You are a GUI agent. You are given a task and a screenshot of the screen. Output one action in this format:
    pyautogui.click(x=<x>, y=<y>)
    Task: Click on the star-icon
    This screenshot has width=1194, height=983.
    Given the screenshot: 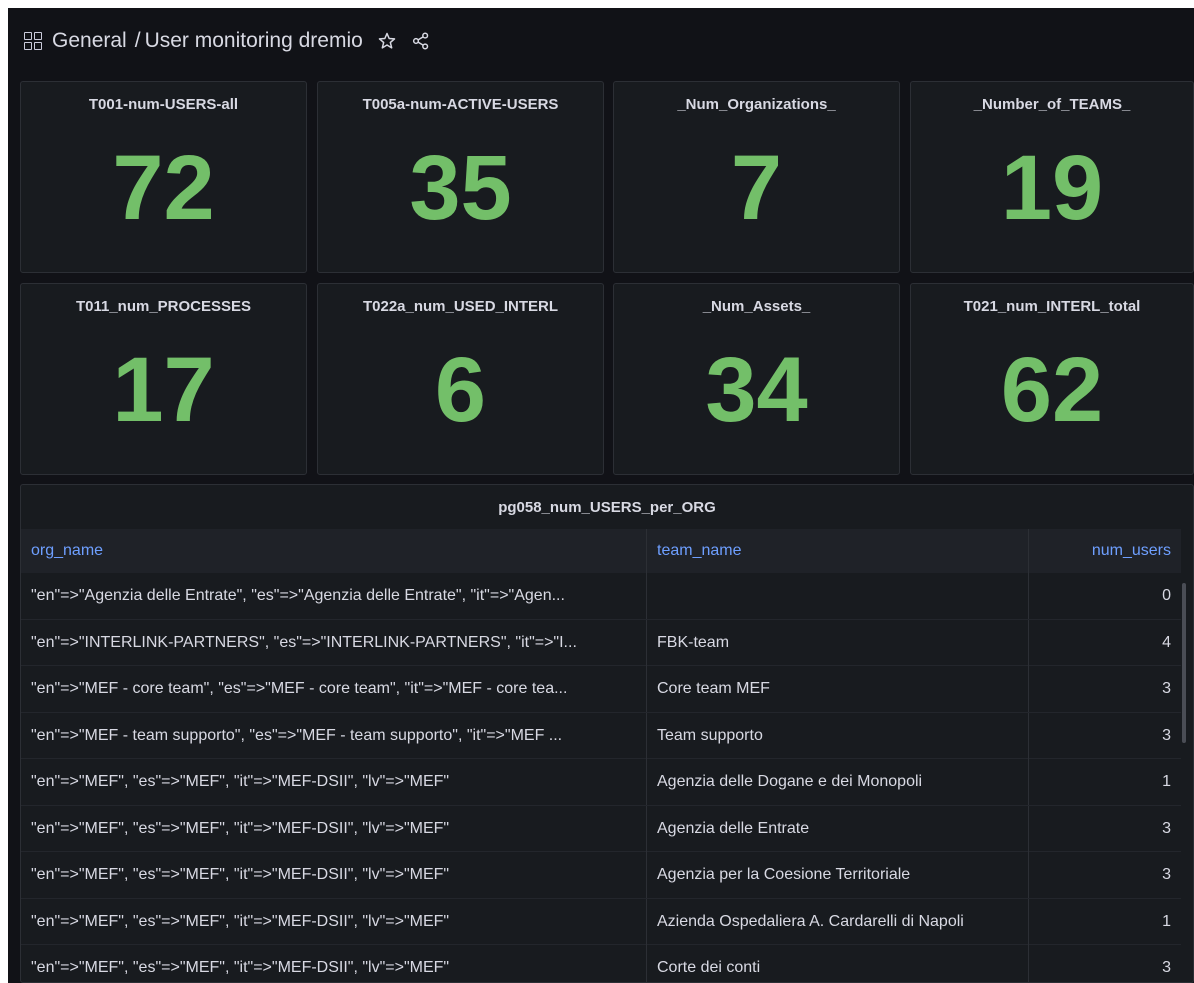 What is the action you would take?
    pyautogui.click(x=387, y=41)
    